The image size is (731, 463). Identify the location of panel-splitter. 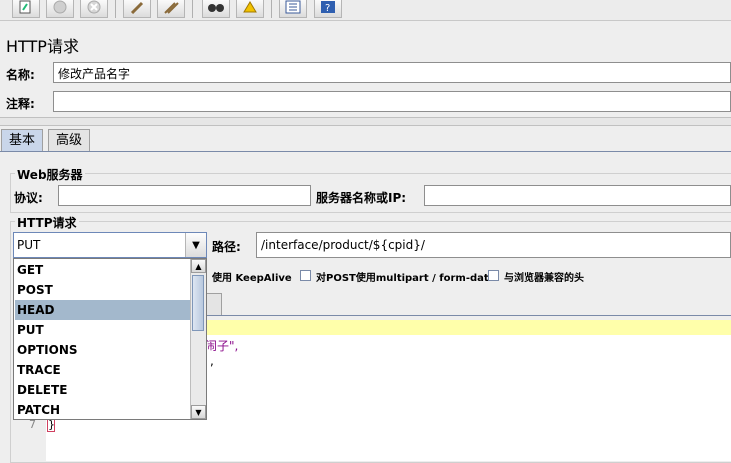
(365, 121).